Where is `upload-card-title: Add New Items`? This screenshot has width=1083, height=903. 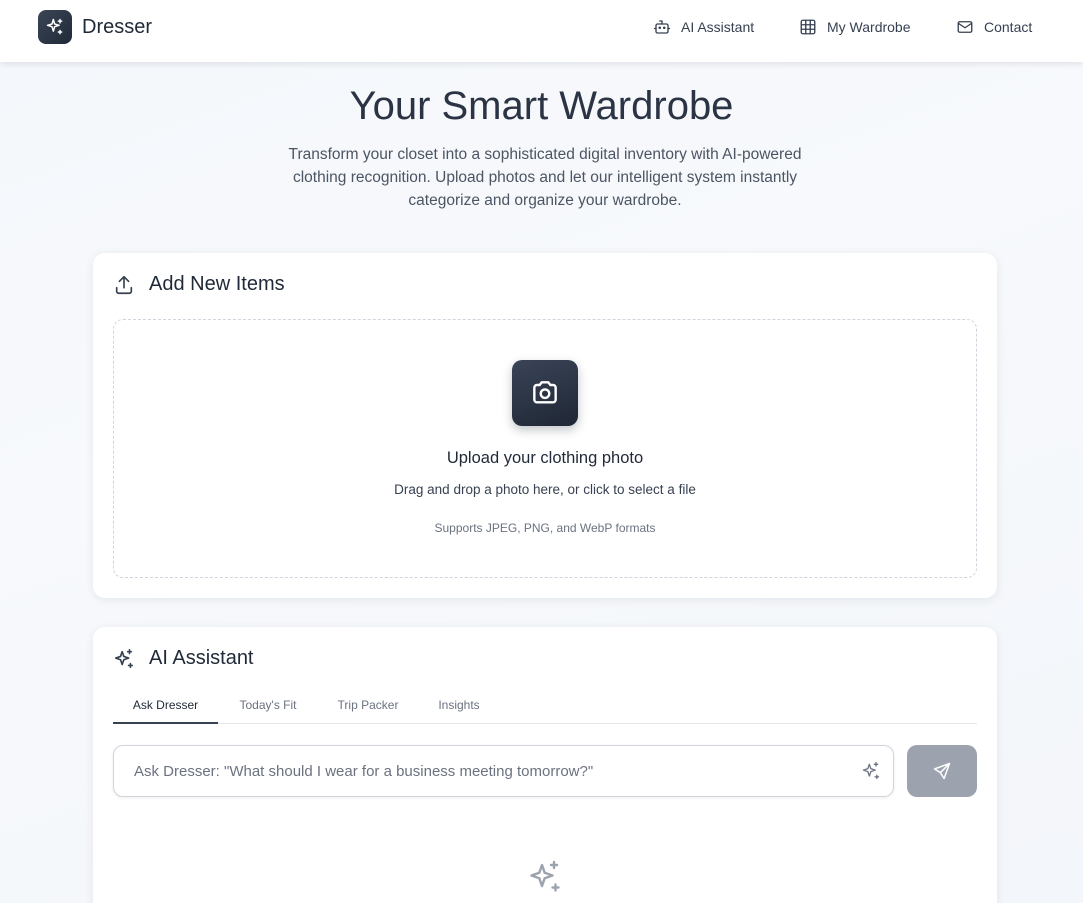 upload-card-title: Add New Items is located at coordinates (199, 284).